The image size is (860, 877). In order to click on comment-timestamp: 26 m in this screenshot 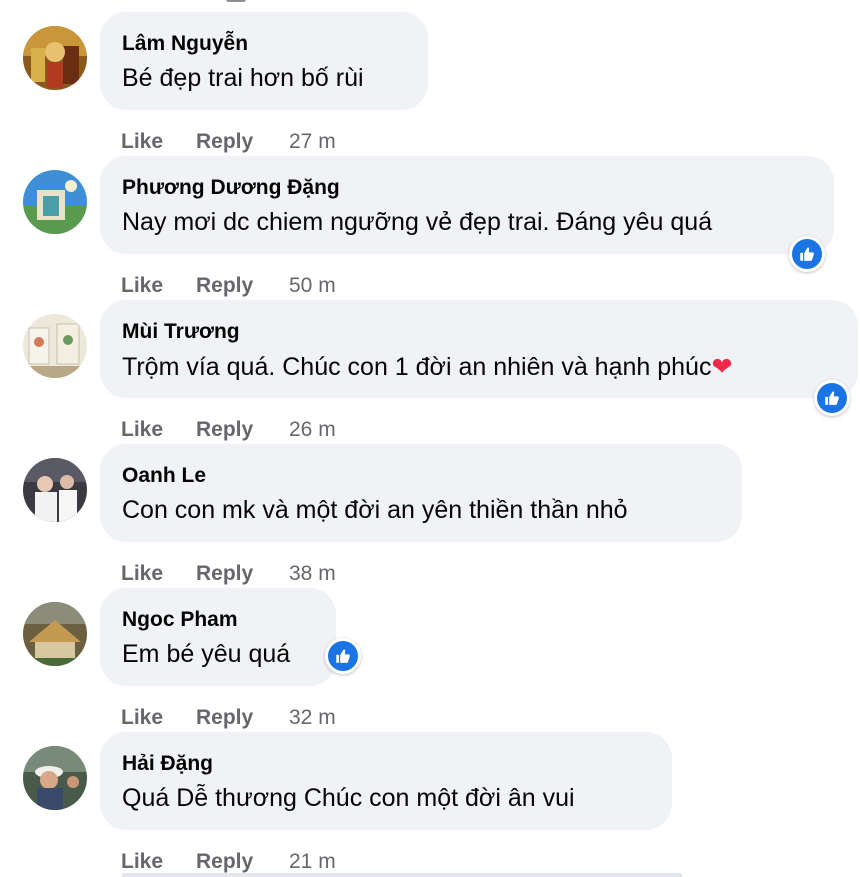, I will do `click(312, 430)`.